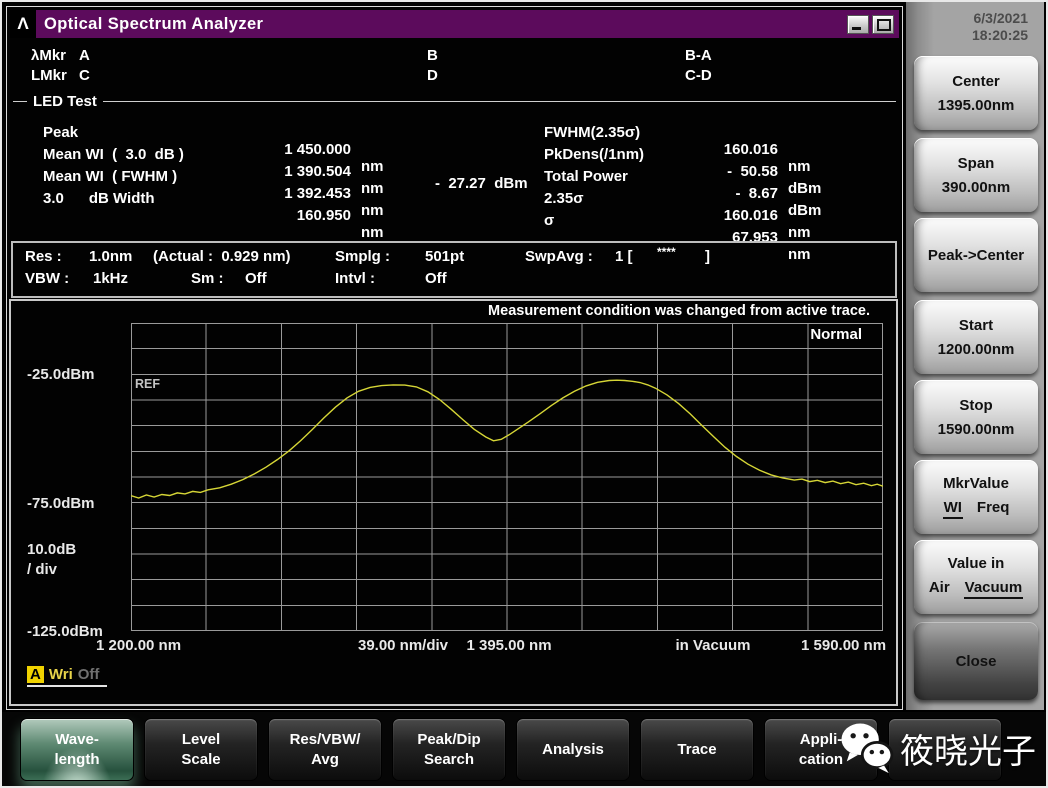 This screenshot has height=788, width=1048. Describe the element at coordinates (436, 278) in the screenshot. I see `interval-value: Off` at that location.